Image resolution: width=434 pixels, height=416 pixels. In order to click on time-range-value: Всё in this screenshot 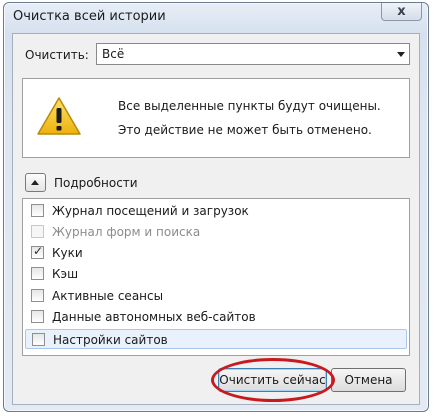, I will do `click(113, 54)`.